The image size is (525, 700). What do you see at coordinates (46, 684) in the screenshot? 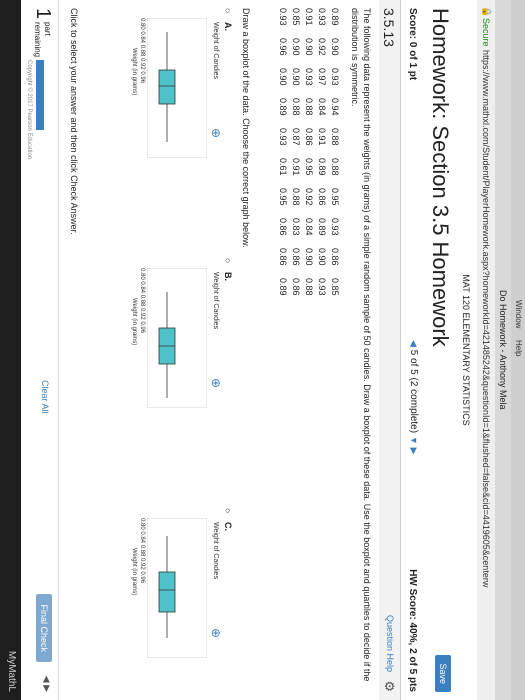
I see `nav-arrows-icon: ◀ ▶` at bounding box center [46, 684].